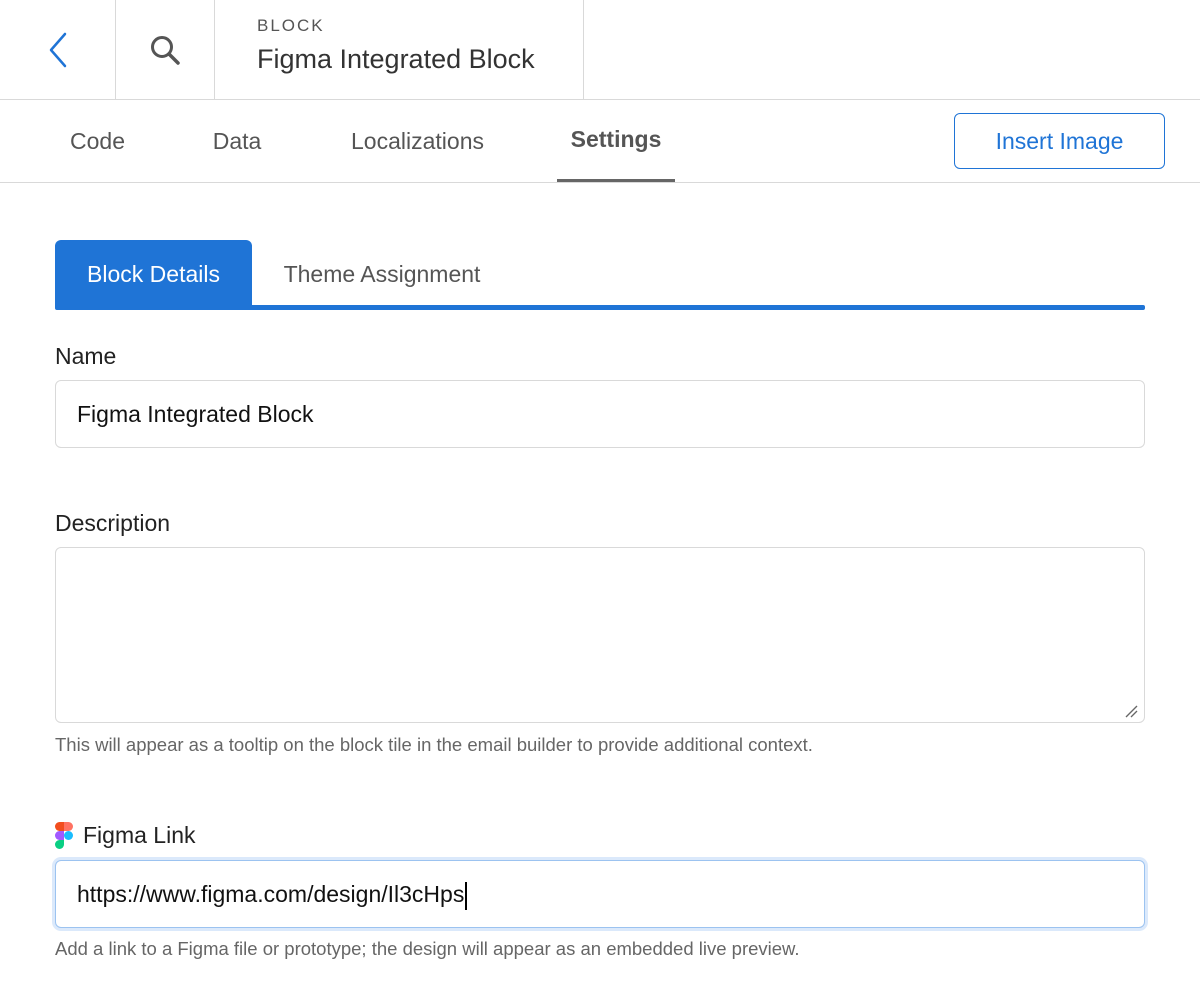 Image resolution: width=1200 pixels, height=1003 pixels. I want to click on name-input: Figma Integrated Block, so click(600, 414).